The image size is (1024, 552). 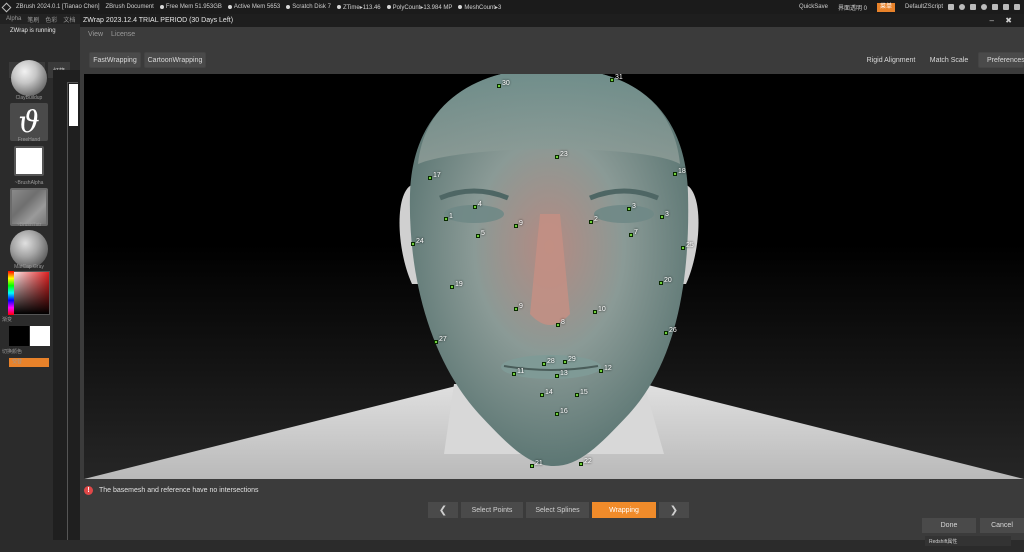 I want to click on brush-texture-icon, so click(x=29, y=207).